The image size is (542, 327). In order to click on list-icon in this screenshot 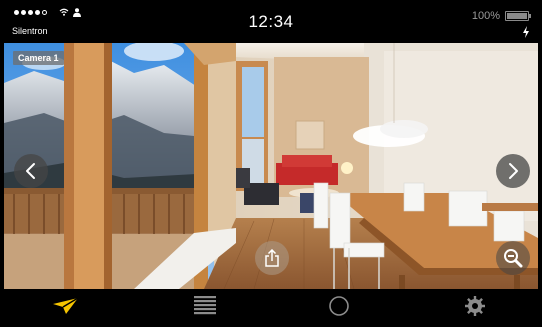, I will do `click(205, 305)`.